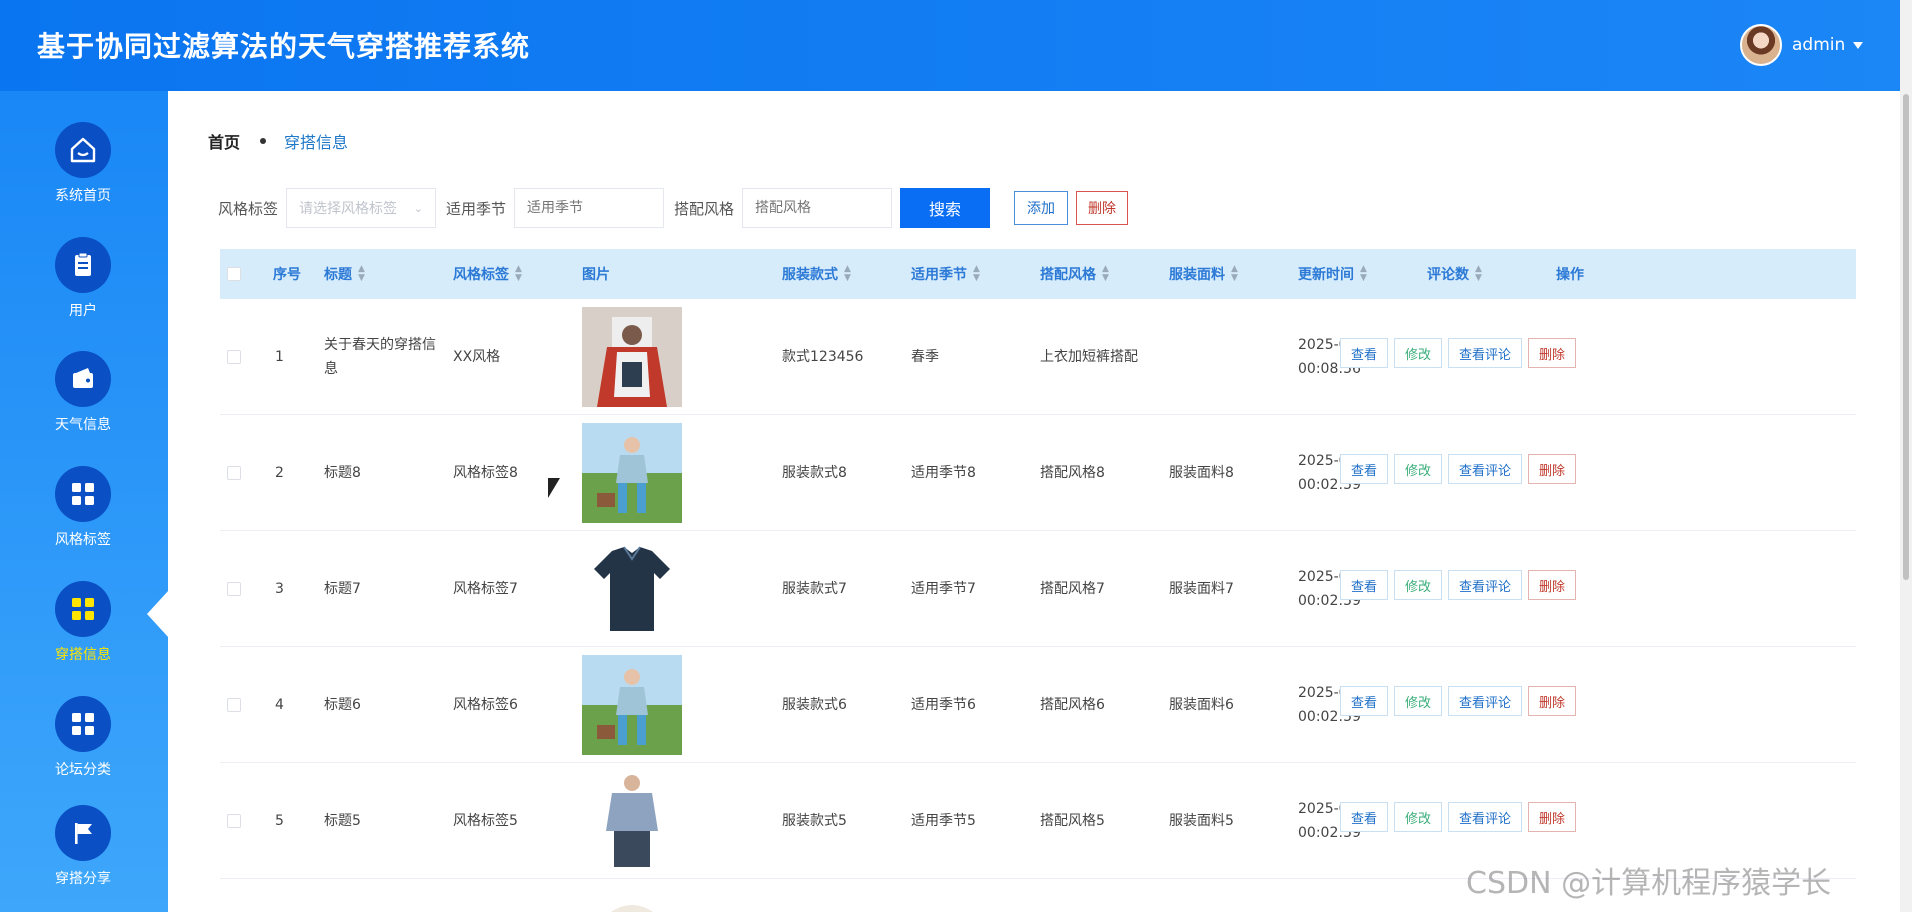 The height and width of the screenshot is (912, 1912). I want to click on column-label: 适用季节, so click(939, 275).